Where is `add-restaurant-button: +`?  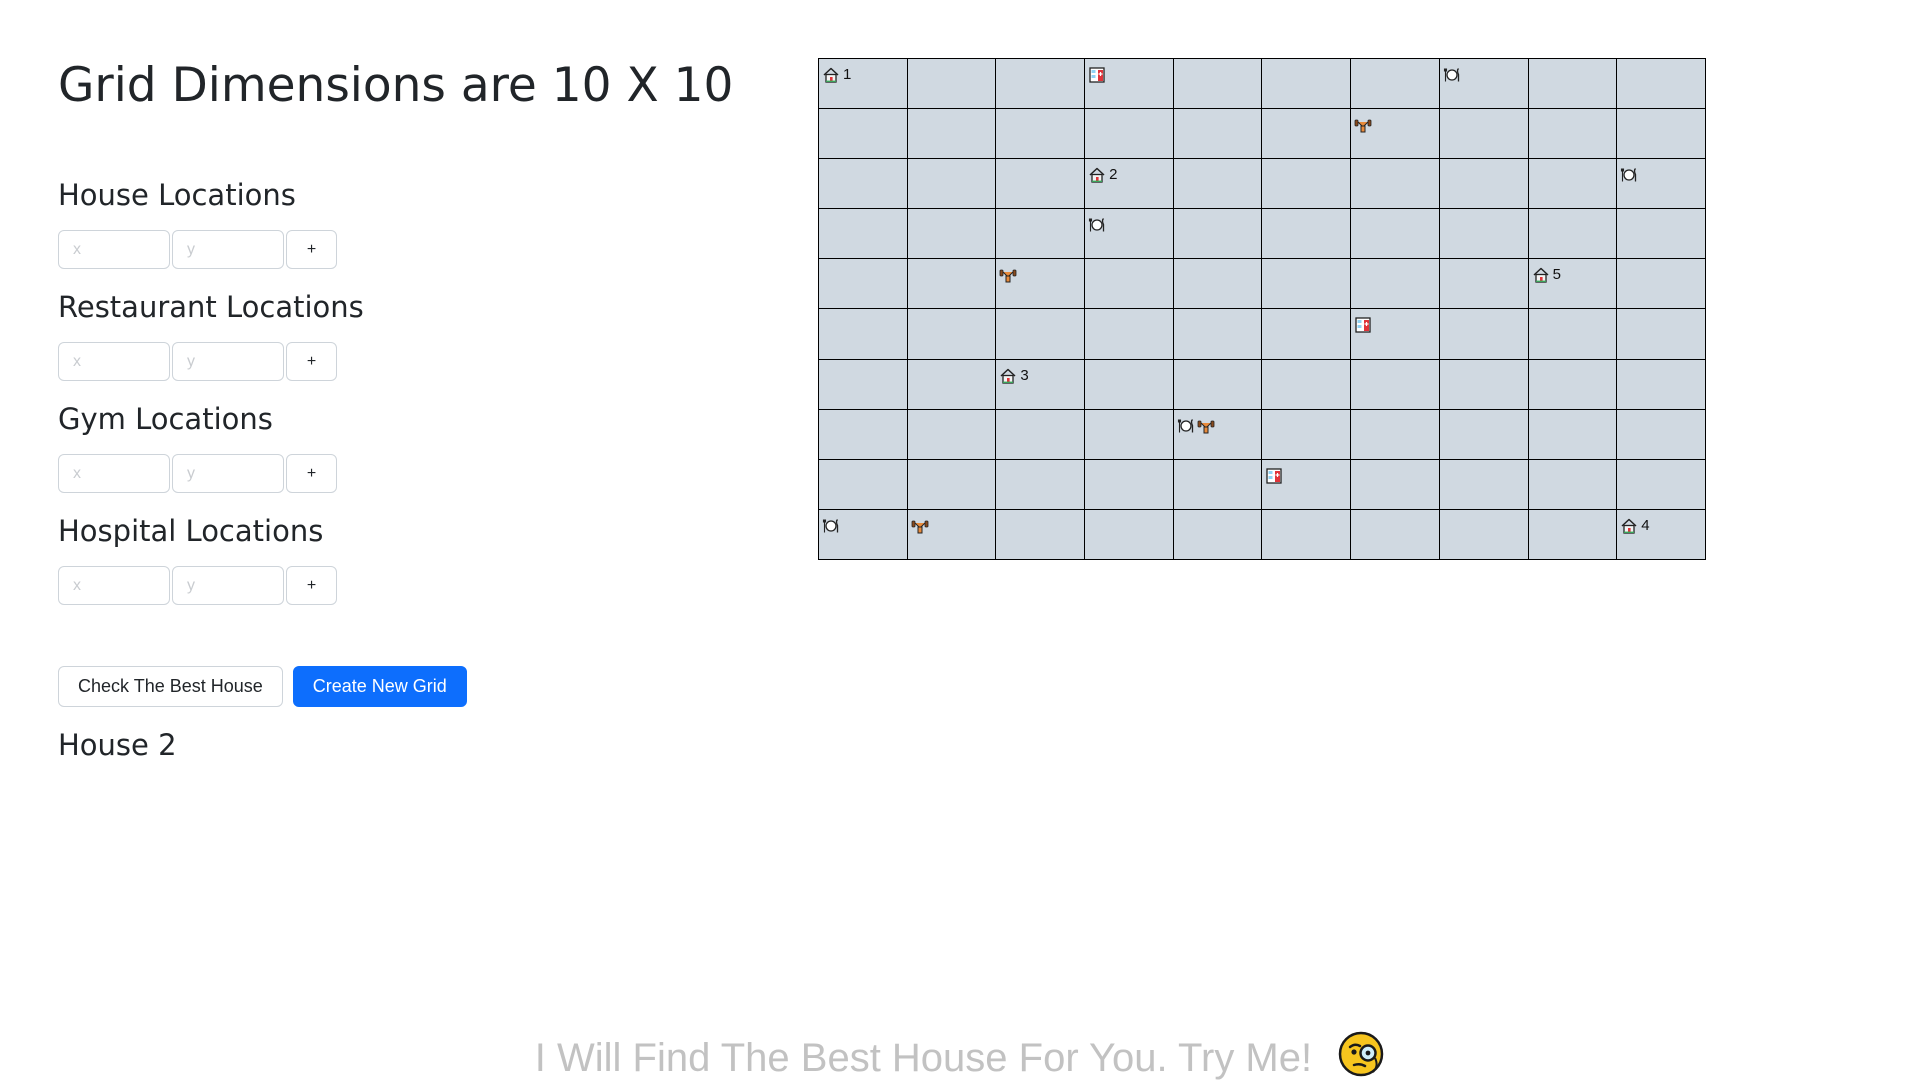 add-restaurant-button: + is located at coordinates (311, 361).